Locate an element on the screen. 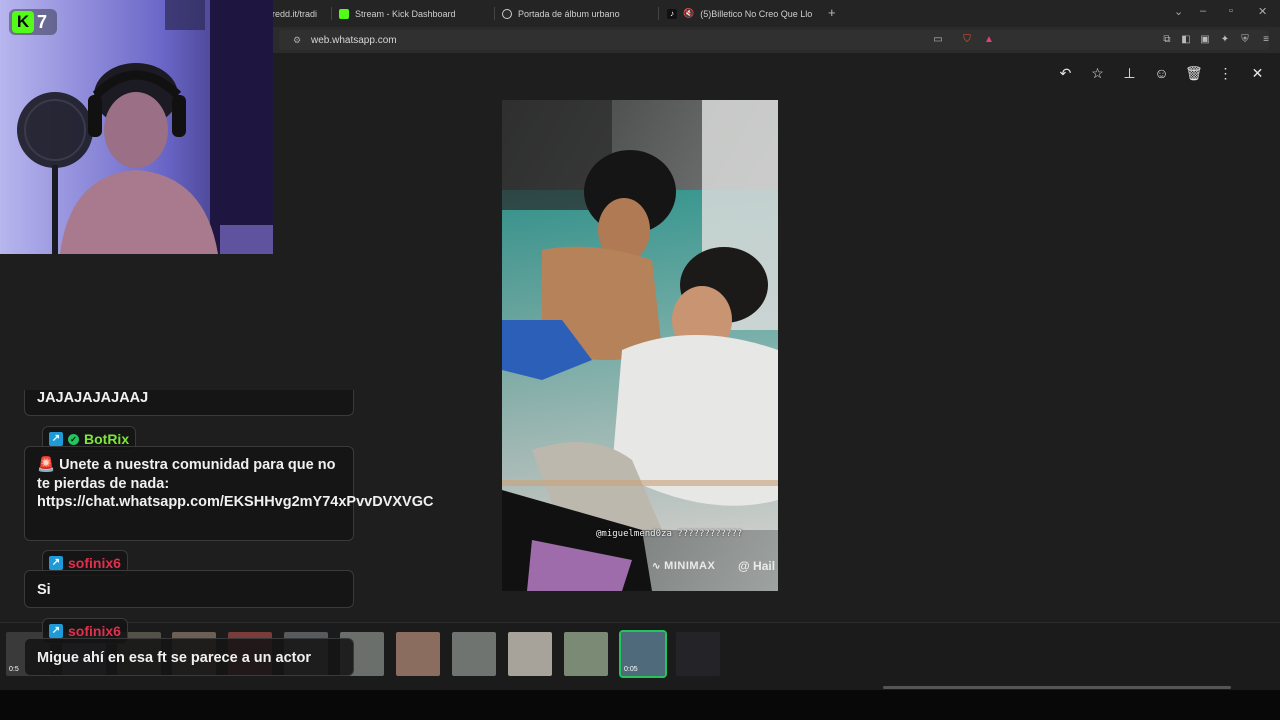  extensions-icon: ⧉ is located at coordinates (1167, 40).